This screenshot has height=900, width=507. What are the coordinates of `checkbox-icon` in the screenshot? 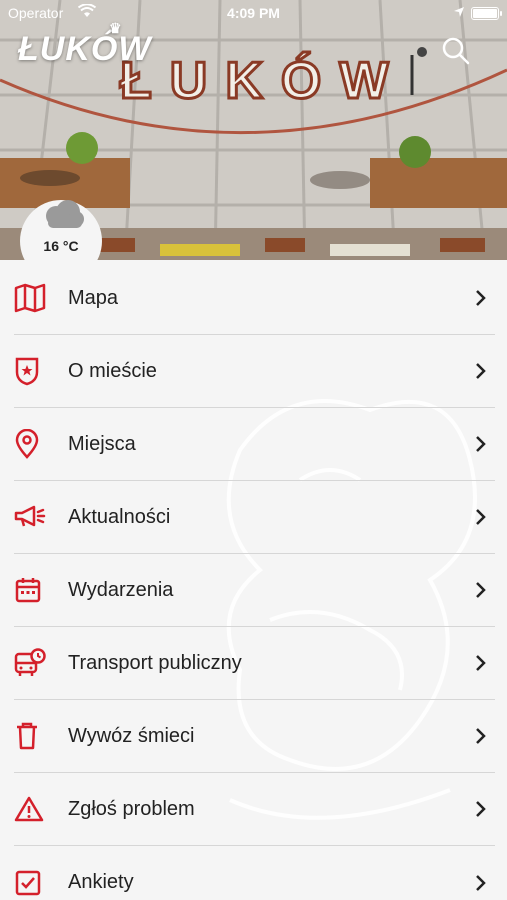 It's located at (36, 882).